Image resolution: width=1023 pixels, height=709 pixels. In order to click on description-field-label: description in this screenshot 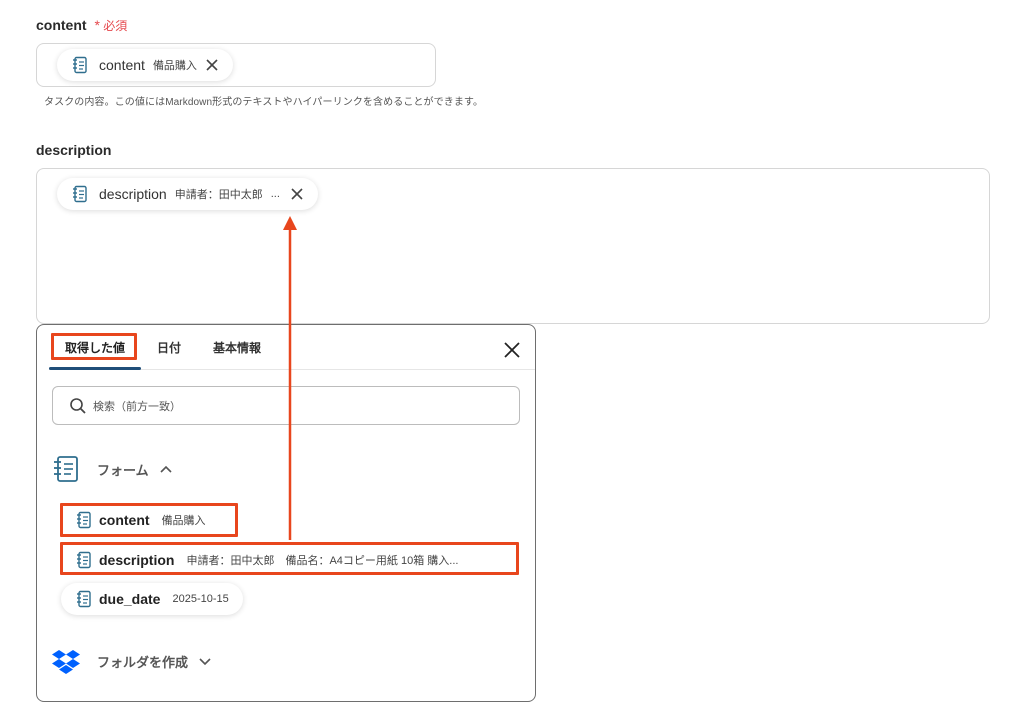, I will do `click(73, 150)`.